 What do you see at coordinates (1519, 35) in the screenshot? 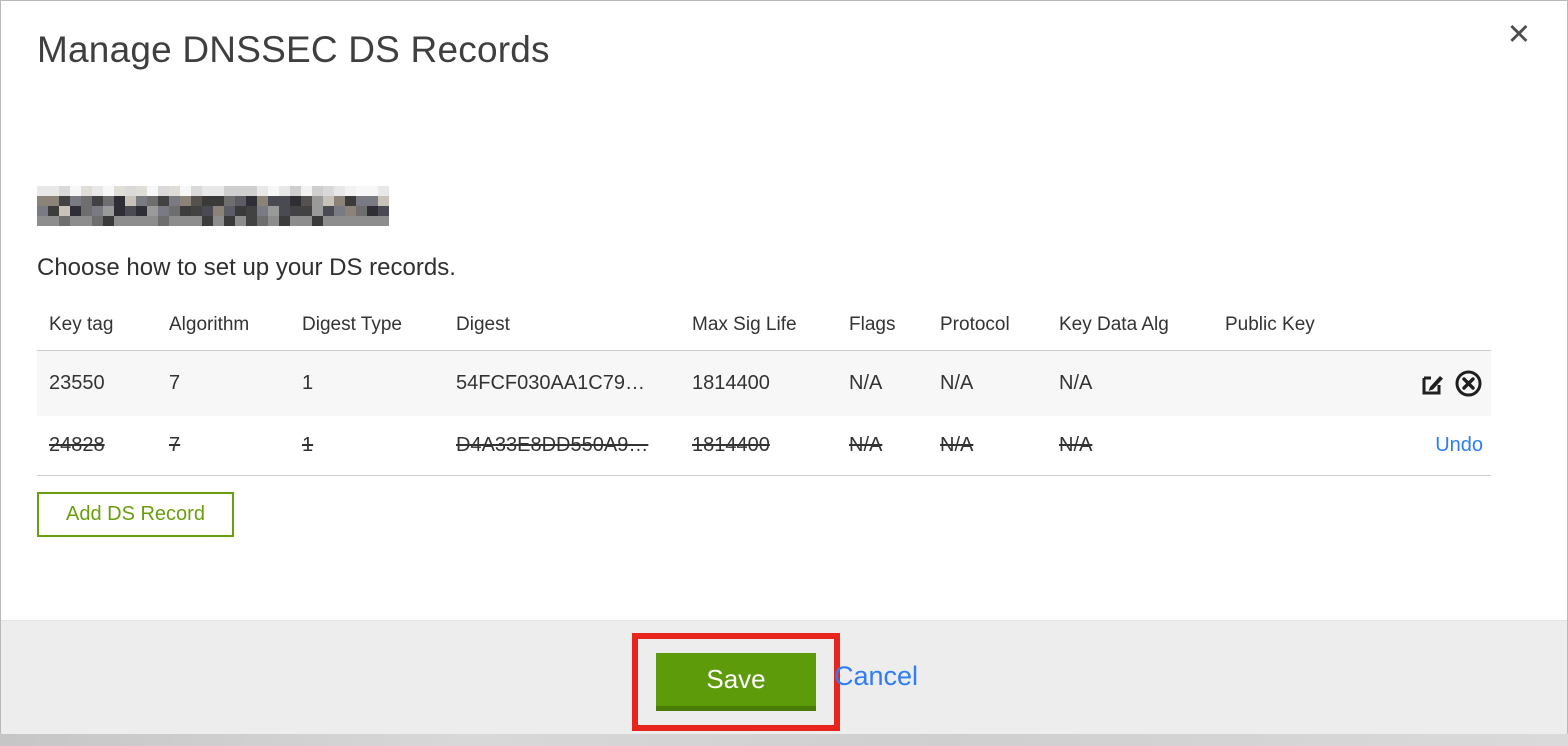
I see `close-icon: ✕` at bounding box center [1519, 35].